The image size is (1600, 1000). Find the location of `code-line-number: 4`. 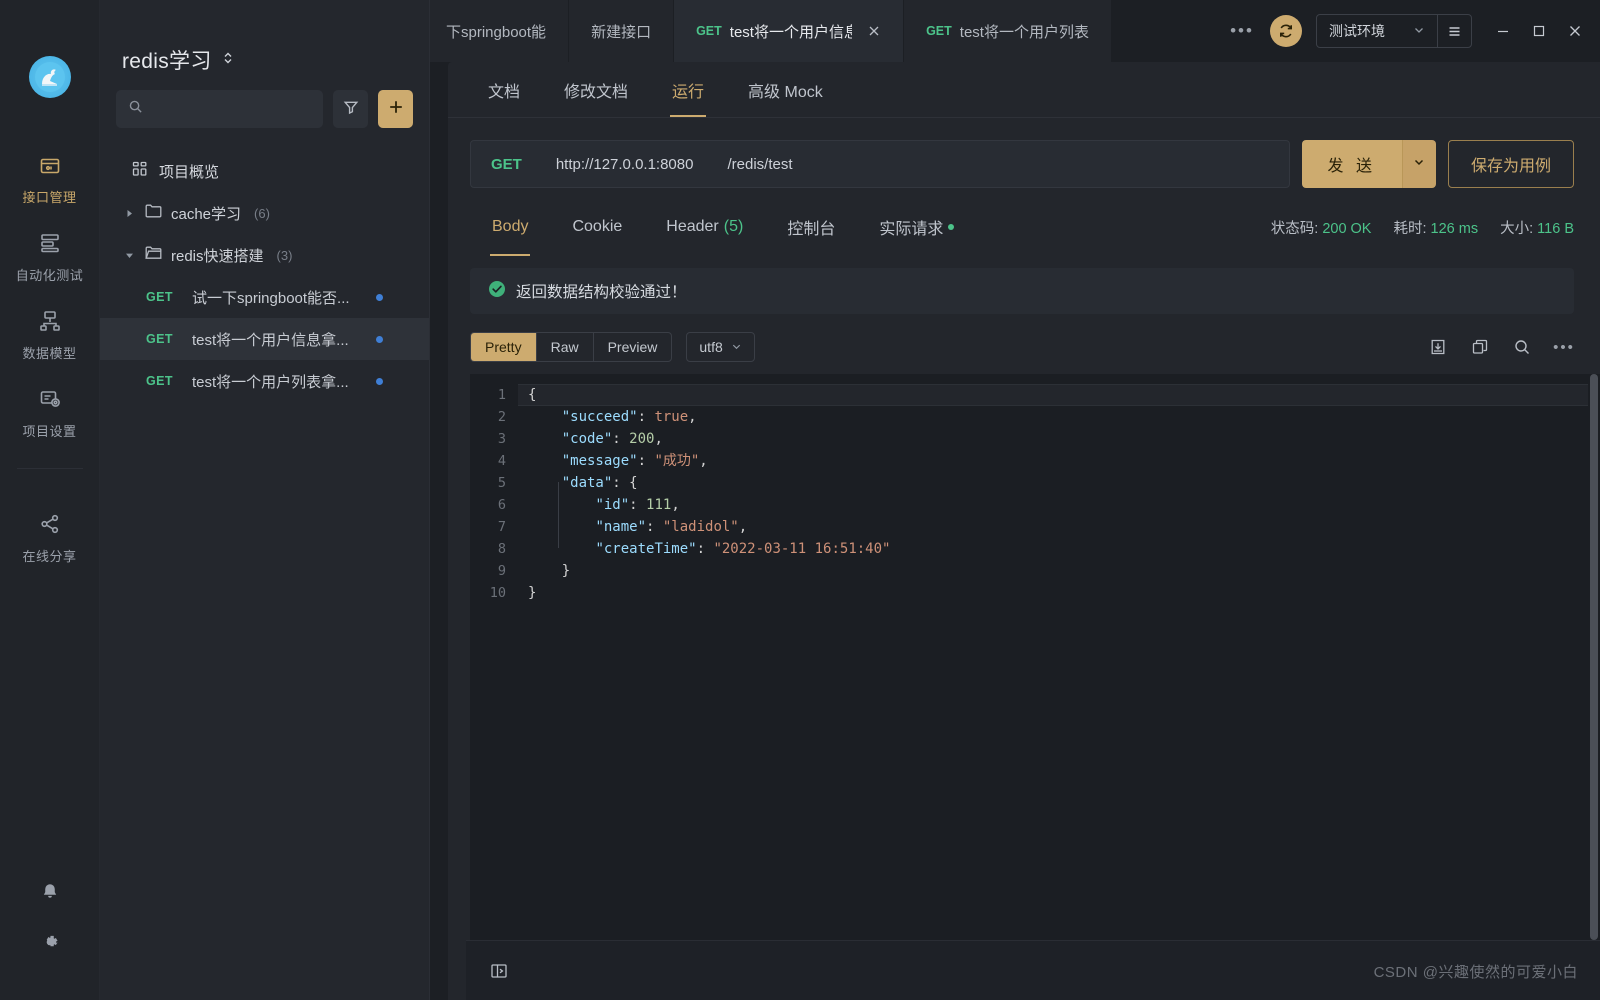

code-line-number: 4 is located at coordinates (501, 461).